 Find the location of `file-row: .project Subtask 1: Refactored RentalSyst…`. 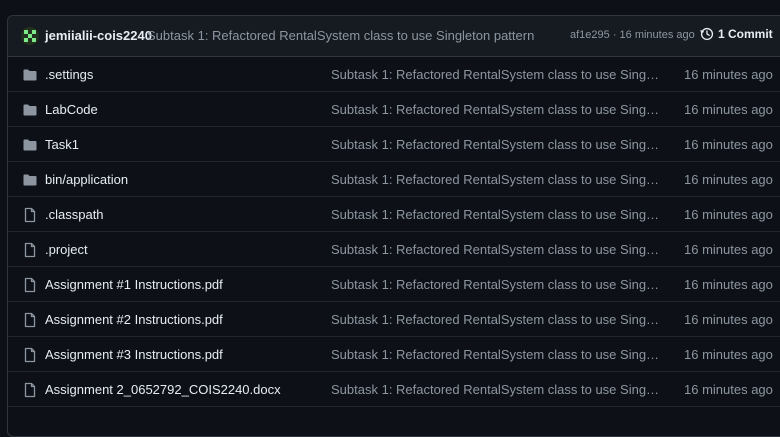

file-row: .project Subtask 1: Refactored RentalSyst… is located at coordinates (394, 249).